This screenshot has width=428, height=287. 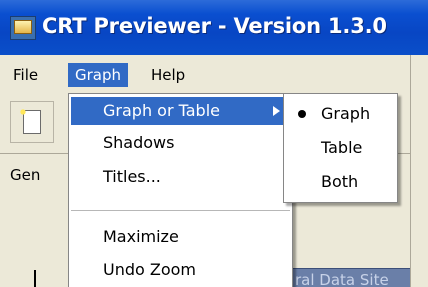 What do you see at coordinates (346, 113) in the screenshot?
I see `submenu-item-label: Graph` at bounding box center [346, 113].